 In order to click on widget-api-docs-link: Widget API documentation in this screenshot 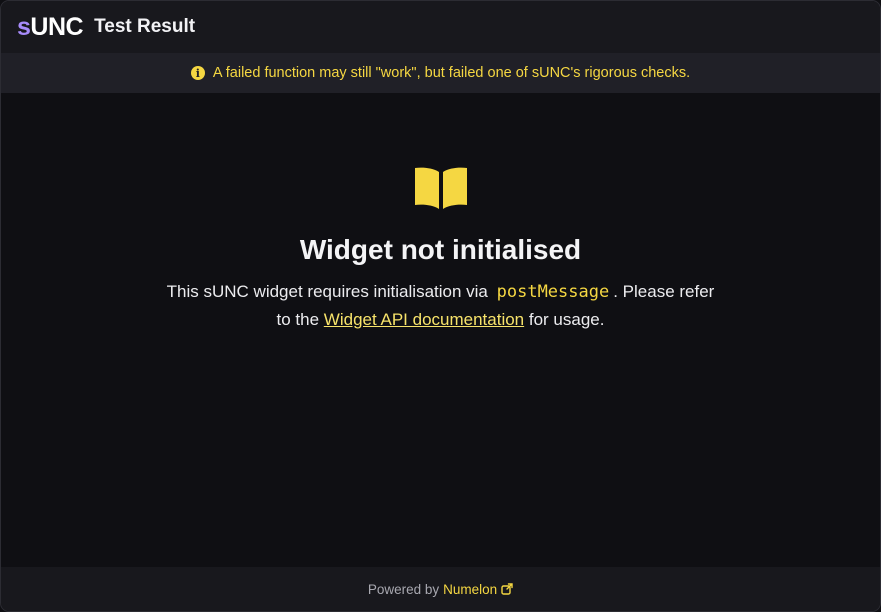, I will do `click(424, 319)`.